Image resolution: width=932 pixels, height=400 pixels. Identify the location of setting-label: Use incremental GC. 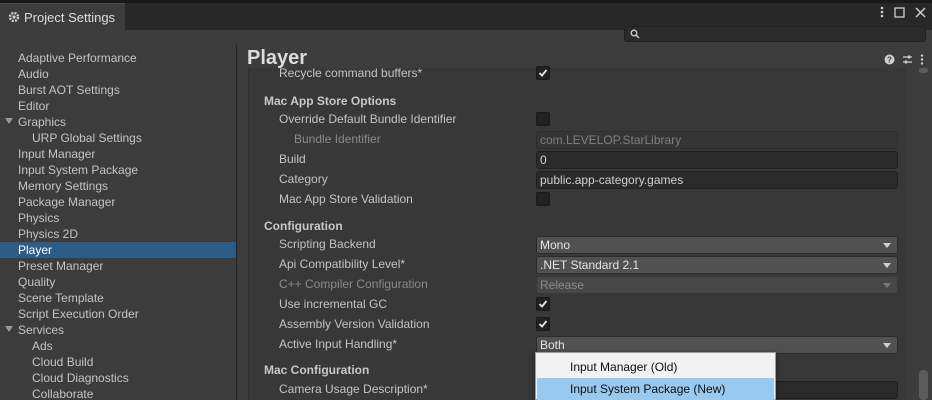
(333, 304).